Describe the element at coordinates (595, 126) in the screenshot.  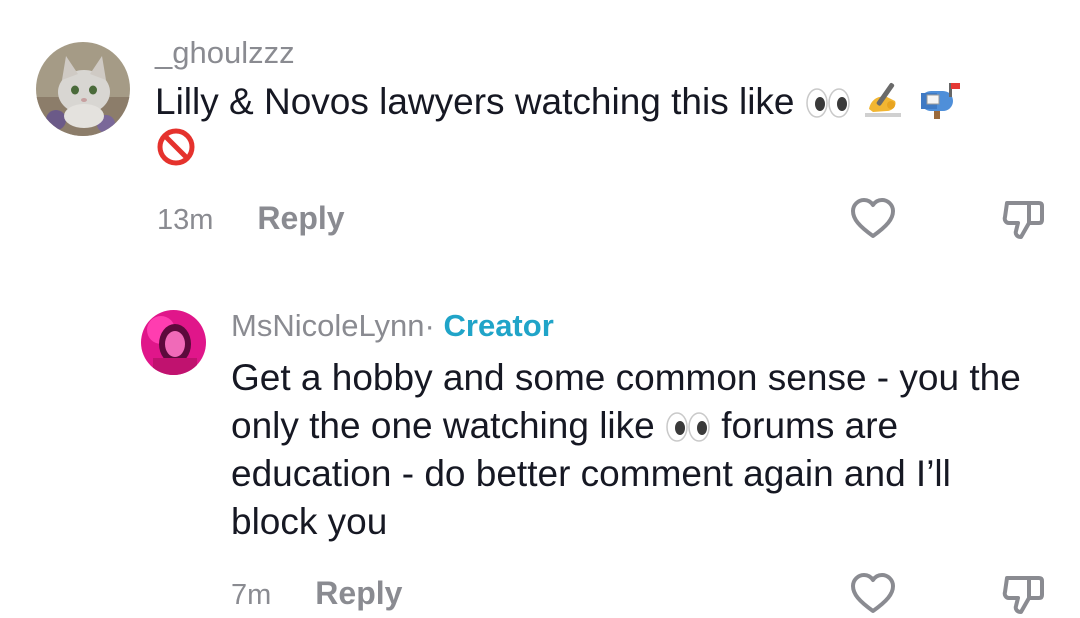
I see `comment-text: Lilly & Novos lawyers watching this like` at that location.